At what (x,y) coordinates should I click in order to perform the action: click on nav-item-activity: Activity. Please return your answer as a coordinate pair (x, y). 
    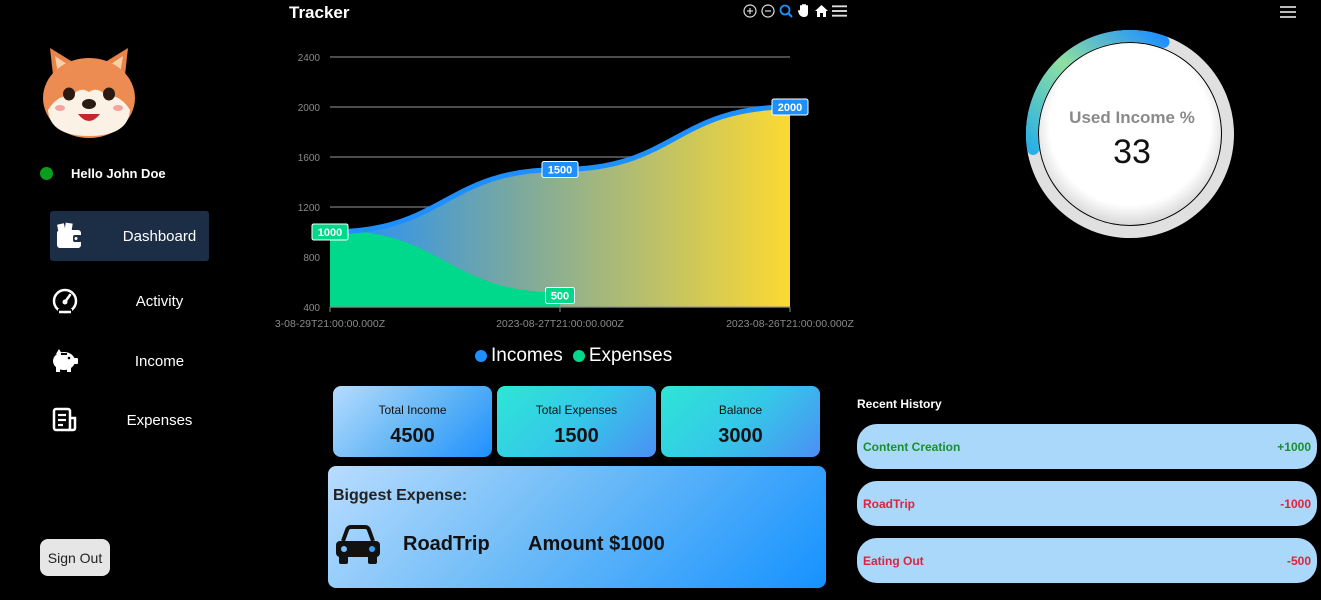
    Looking at the image, I should click on (129, 301).